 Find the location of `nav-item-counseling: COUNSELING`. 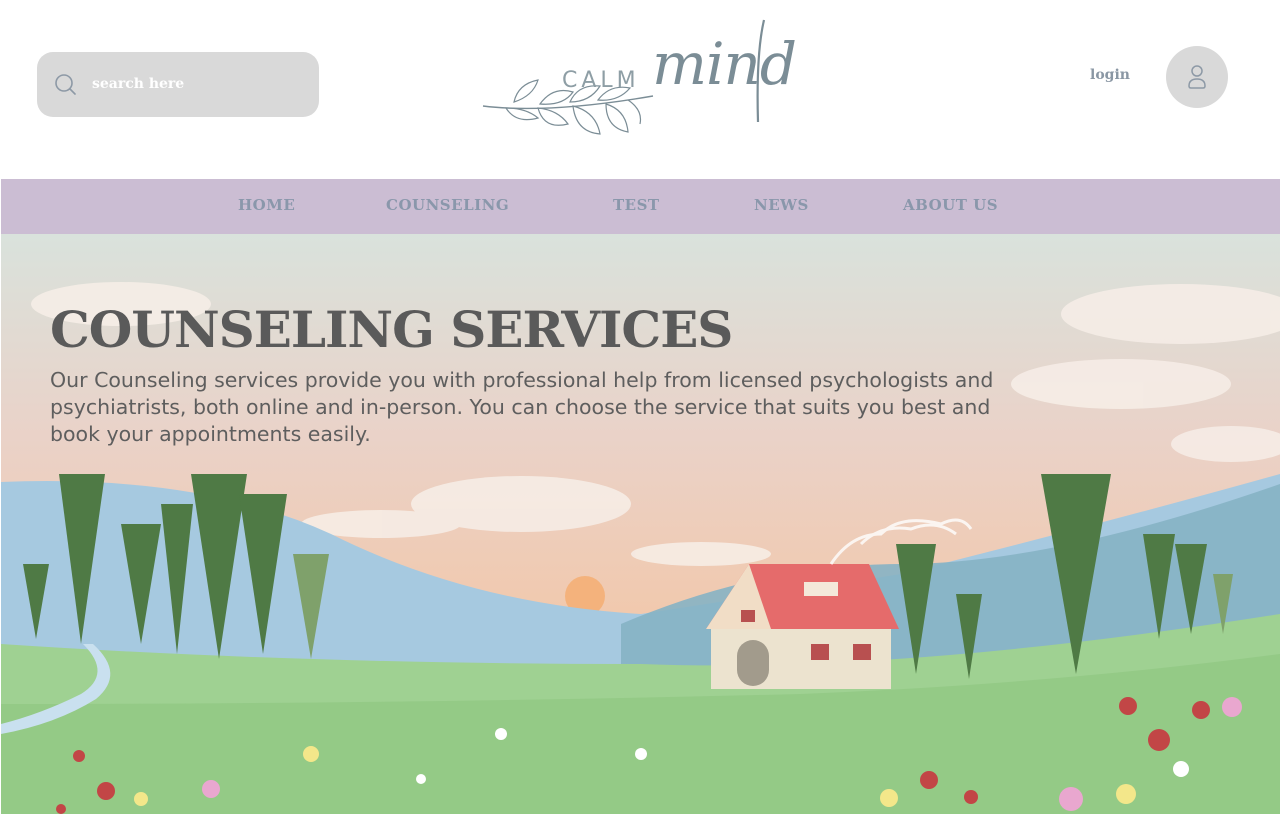

nav-item-counseling: COUNSELING is located at coordinates (447, 205).